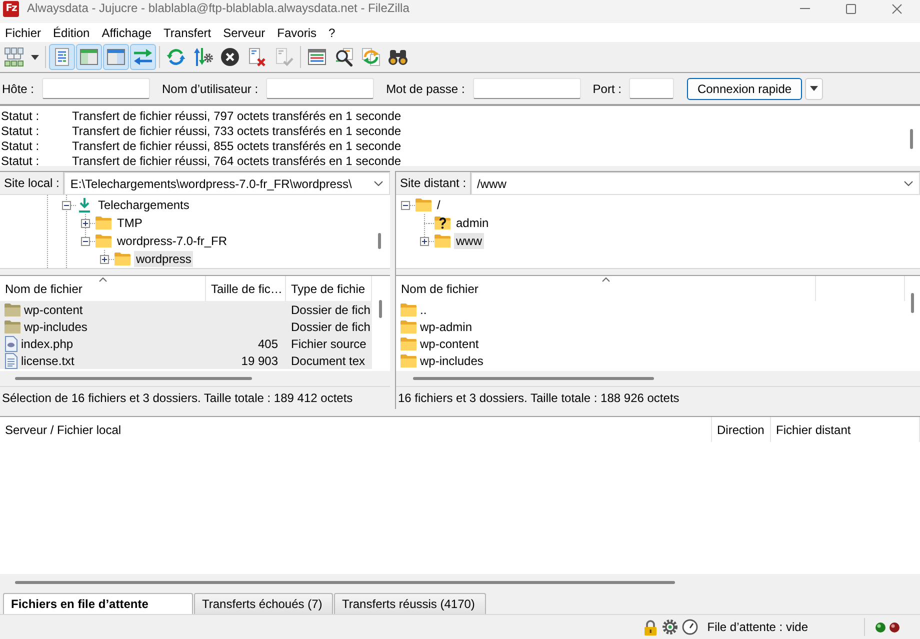 The width and height of the screenshot is (920, 639). I want to click on file-row: license.txt 19 903 Document tex, so click(186, 360).